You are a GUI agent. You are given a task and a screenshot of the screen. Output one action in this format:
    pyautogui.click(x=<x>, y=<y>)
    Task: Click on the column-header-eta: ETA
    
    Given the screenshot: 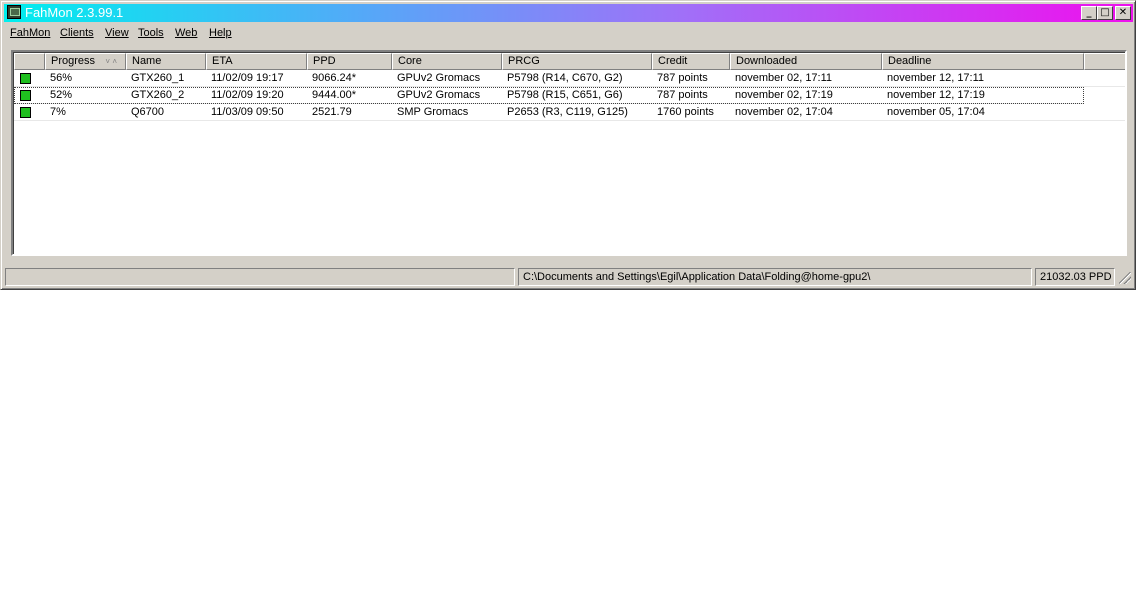 What is the action you would take?
    pyautogui.click(x=256, y=61)
    